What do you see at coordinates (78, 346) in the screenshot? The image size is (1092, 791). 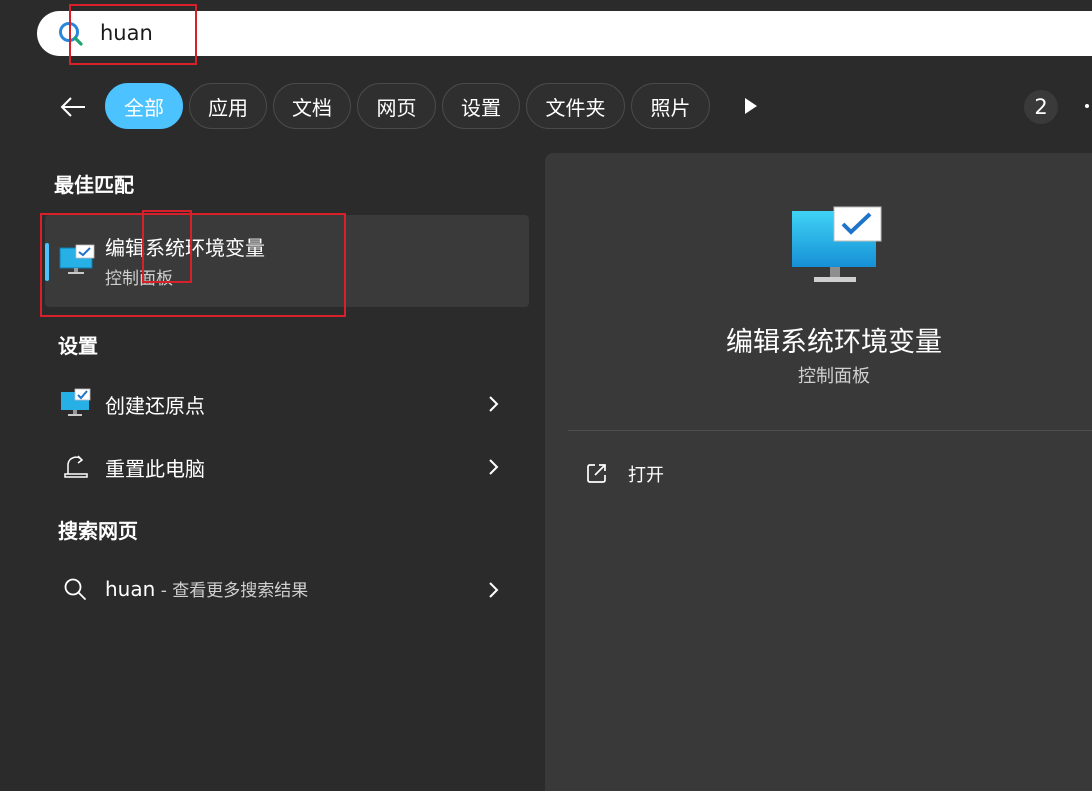 I see `settings-heading: 设置` at bounding box center [78, 346].